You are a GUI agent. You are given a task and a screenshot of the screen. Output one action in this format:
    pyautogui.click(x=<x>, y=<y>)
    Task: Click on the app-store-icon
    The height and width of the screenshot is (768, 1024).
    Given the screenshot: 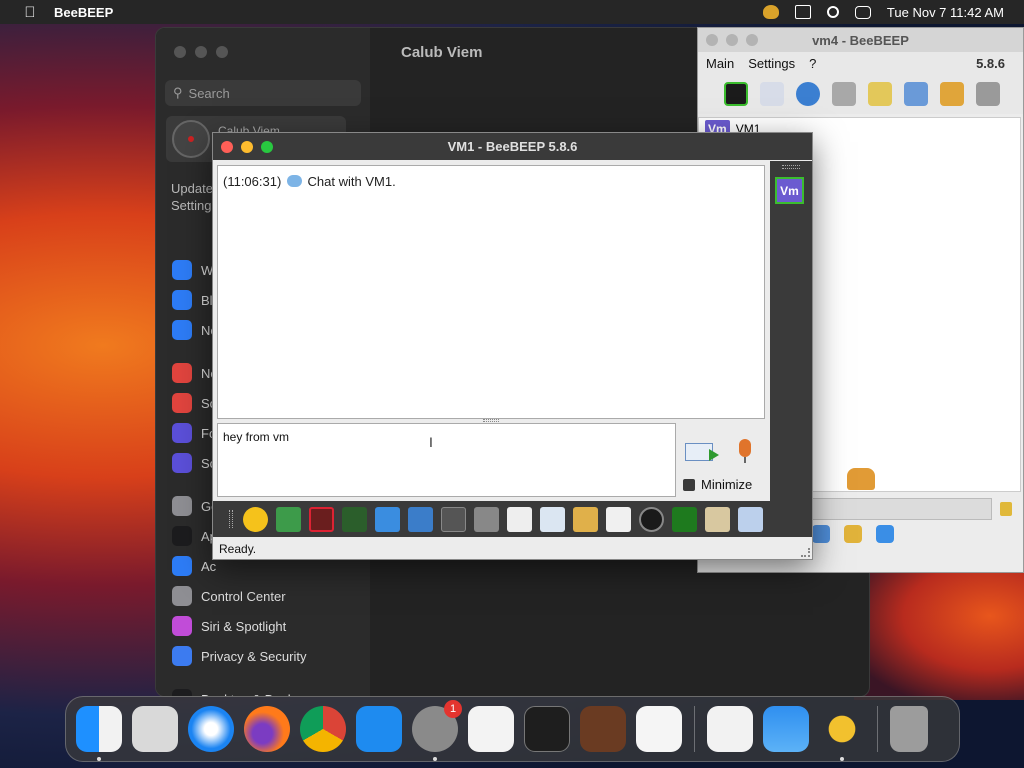 What is the action you would take?
    pyautogui.click(x=379, y=729)
    